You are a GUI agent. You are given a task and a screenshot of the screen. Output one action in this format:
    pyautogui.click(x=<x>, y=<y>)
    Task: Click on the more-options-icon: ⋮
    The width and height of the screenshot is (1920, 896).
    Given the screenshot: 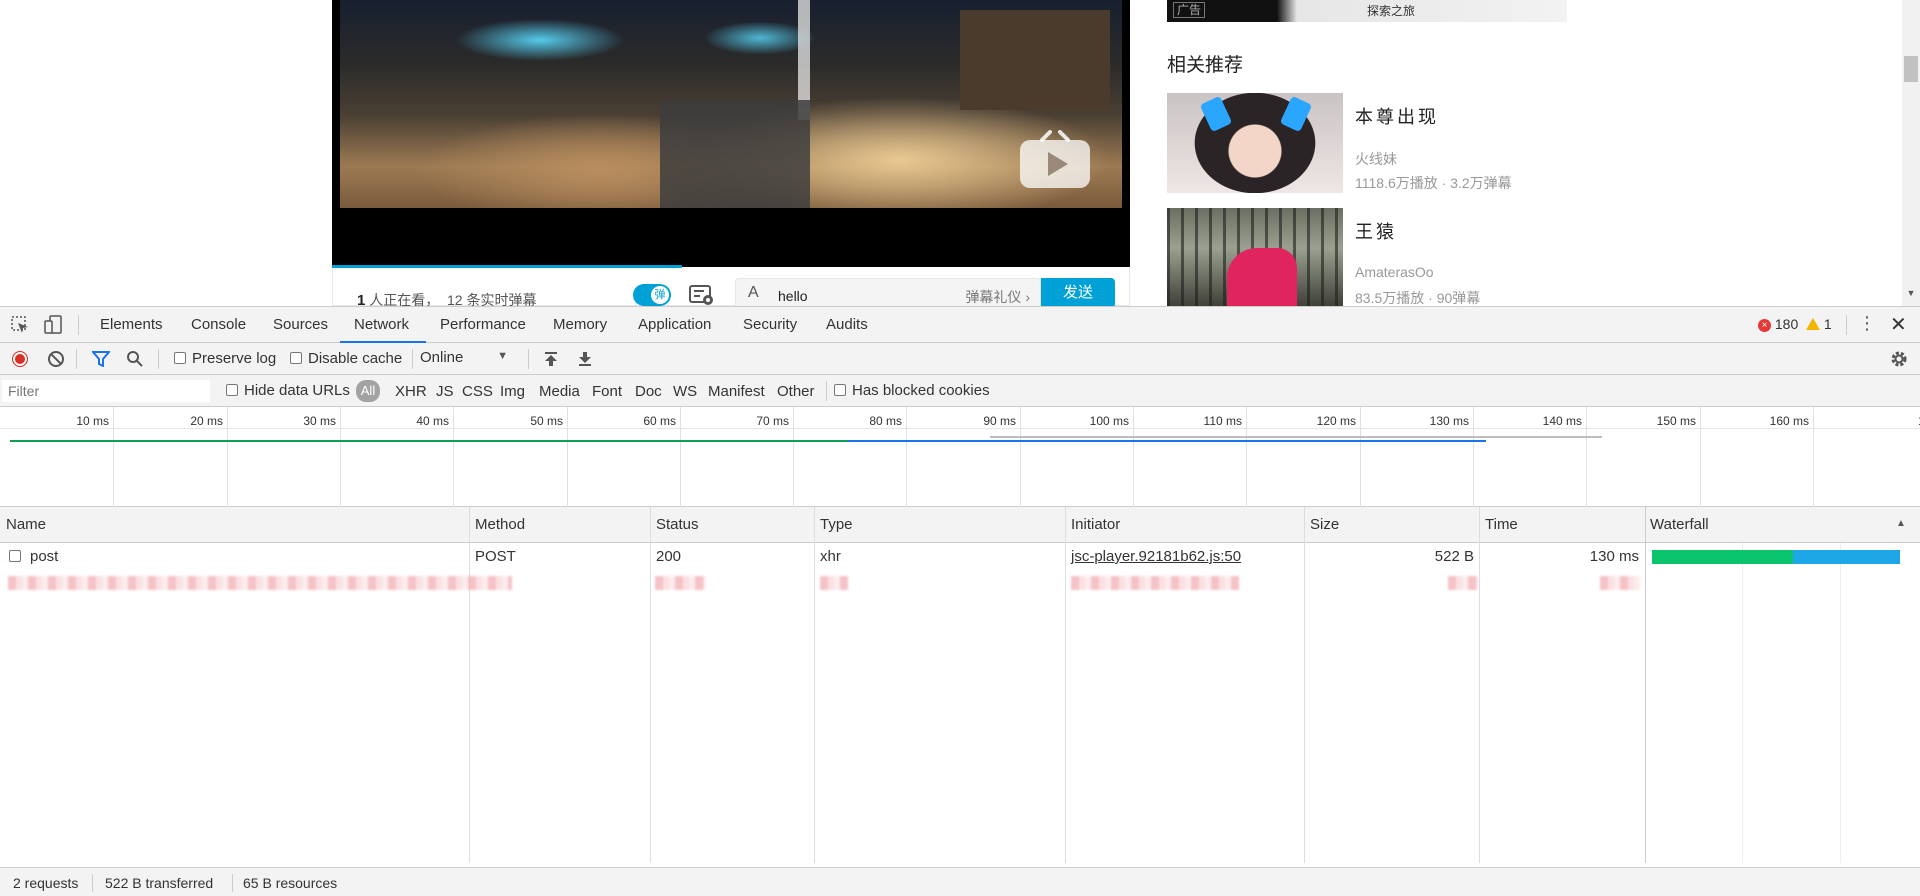 What is the action you would take?
    pyautogui.click(x=1867, y=323)
    